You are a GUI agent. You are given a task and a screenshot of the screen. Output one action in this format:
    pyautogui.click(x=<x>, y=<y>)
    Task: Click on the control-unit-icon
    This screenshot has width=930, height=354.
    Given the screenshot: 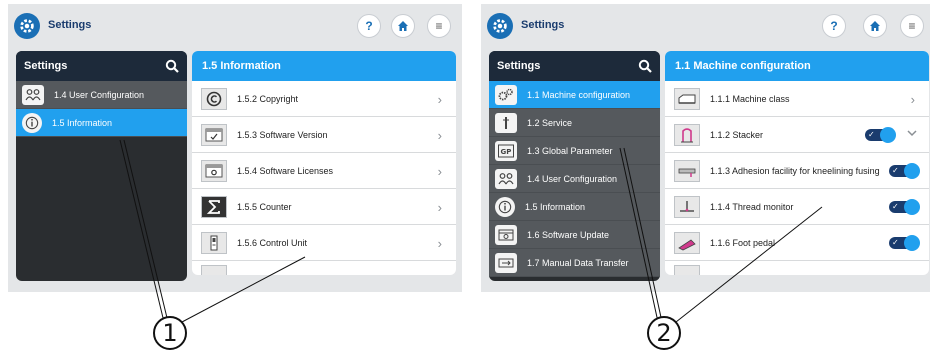 What is the action you would take?
    pyautogui.click(x=214, y=242)
    